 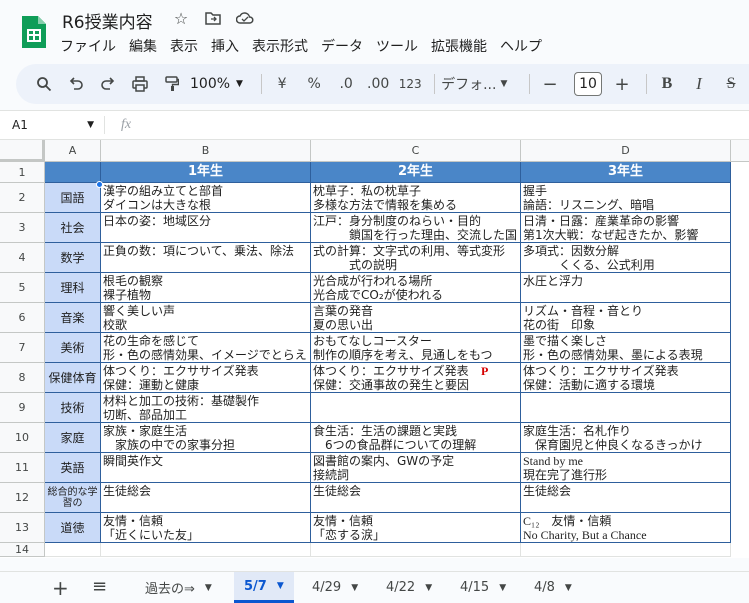 What do you see at coordinates (206, 198) in the screenshot?
I see `lesson-cell: 漢字の組み立てと部首 ダイコンは大きな根` at bounding box center [206, 198].